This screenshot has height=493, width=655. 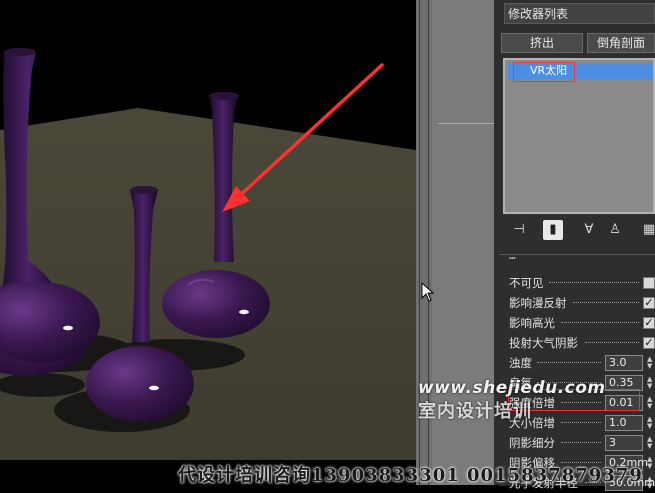 What do you see at coordinates (542, 43) in the screenshot?
I see `extrude-button: 挤出` at bounding box center [542, 43].